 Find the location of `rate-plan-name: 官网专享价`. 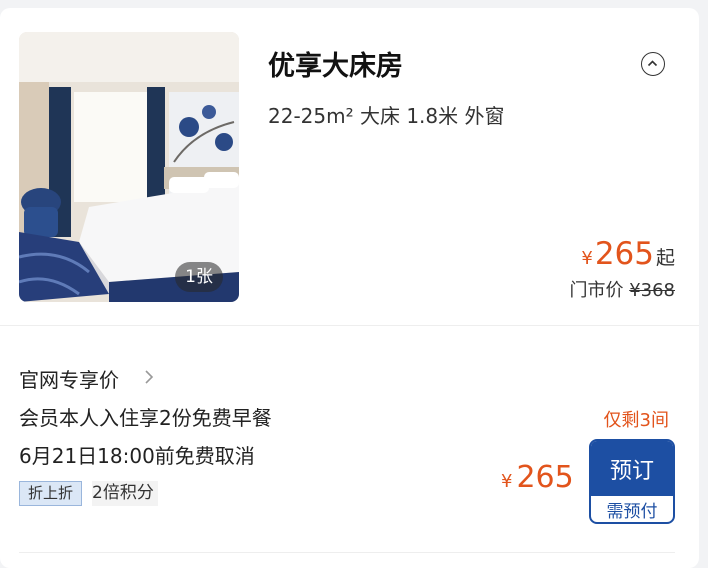

rate-plan-name: 官网专享价 is located at coordinates (69, 378).